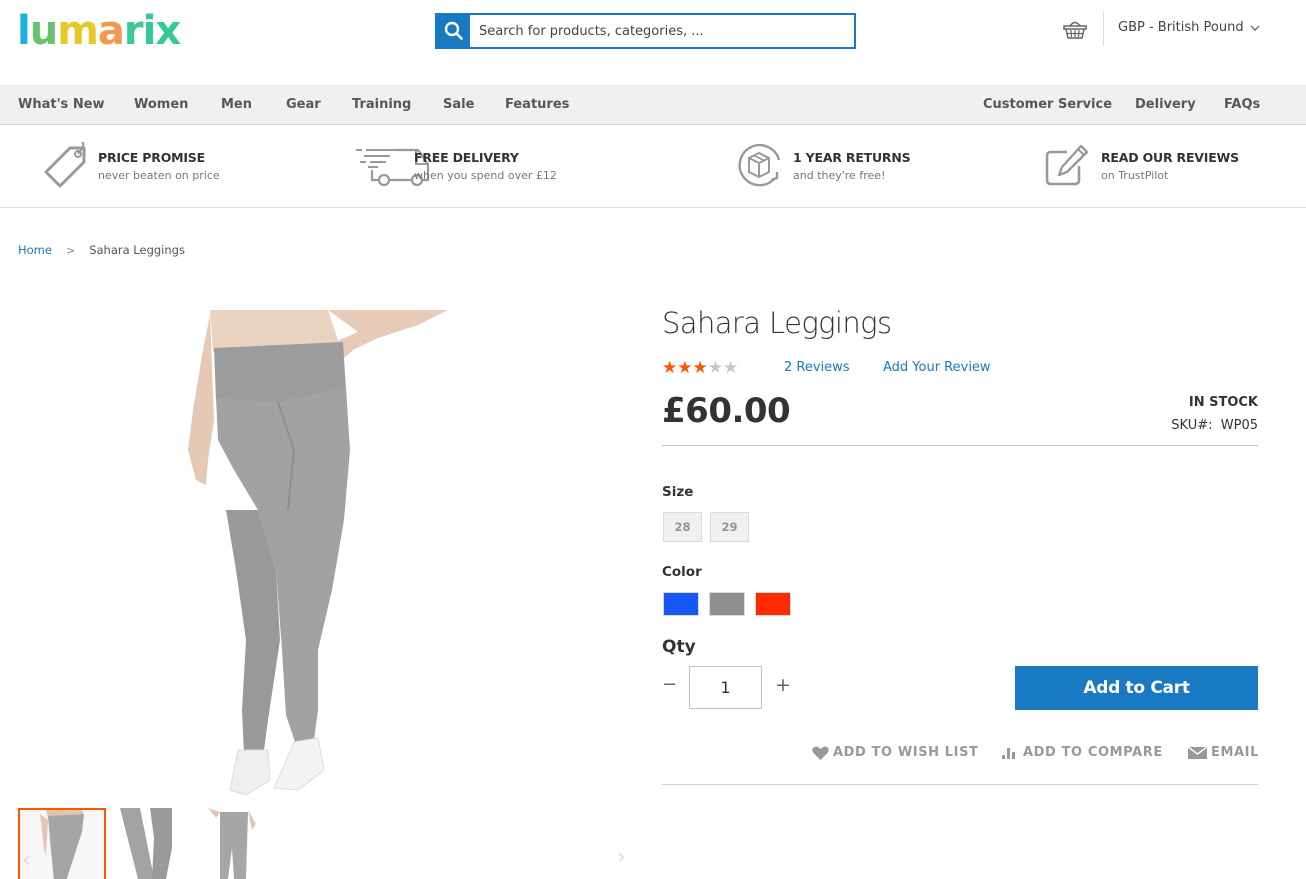 This screenshot has height=879, width=1306. Describe the element at coordinates (111, 31) in the screenshot. I see `logo-letter: a` at that location.